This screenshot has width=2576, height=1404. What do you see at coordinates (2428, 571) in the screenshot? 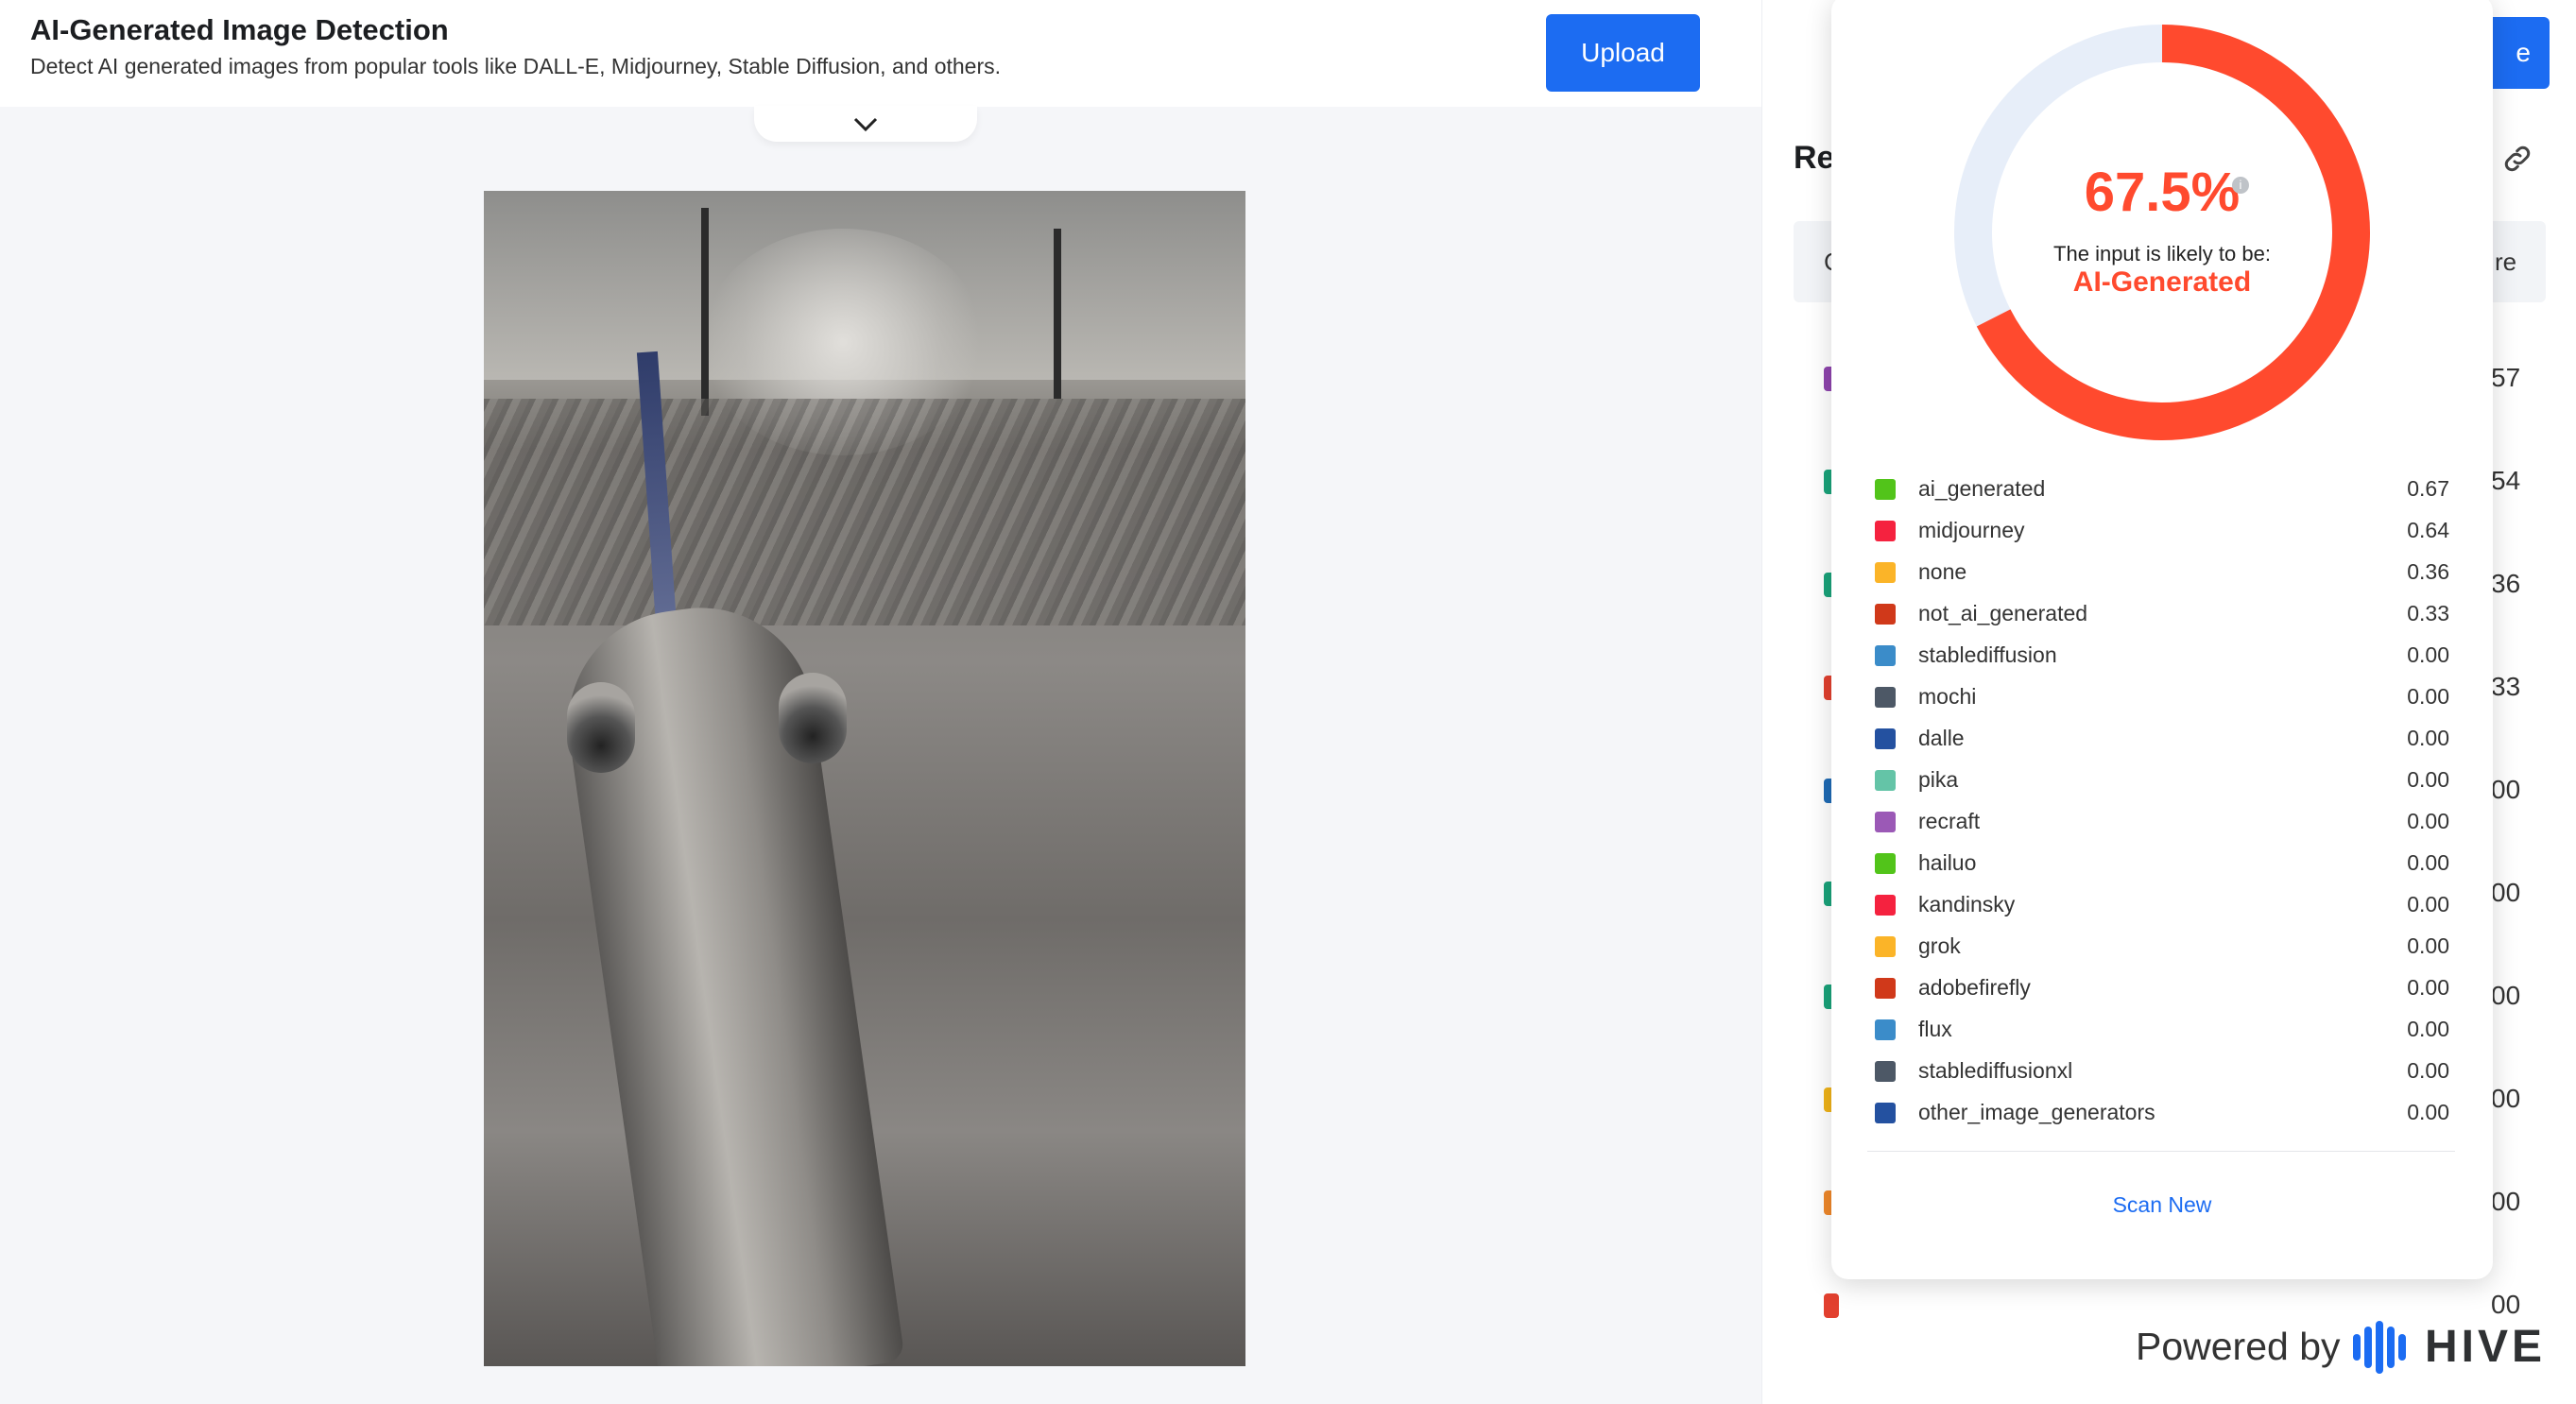
I see `score-value: 0.36` at bounding box center [2428, 571].